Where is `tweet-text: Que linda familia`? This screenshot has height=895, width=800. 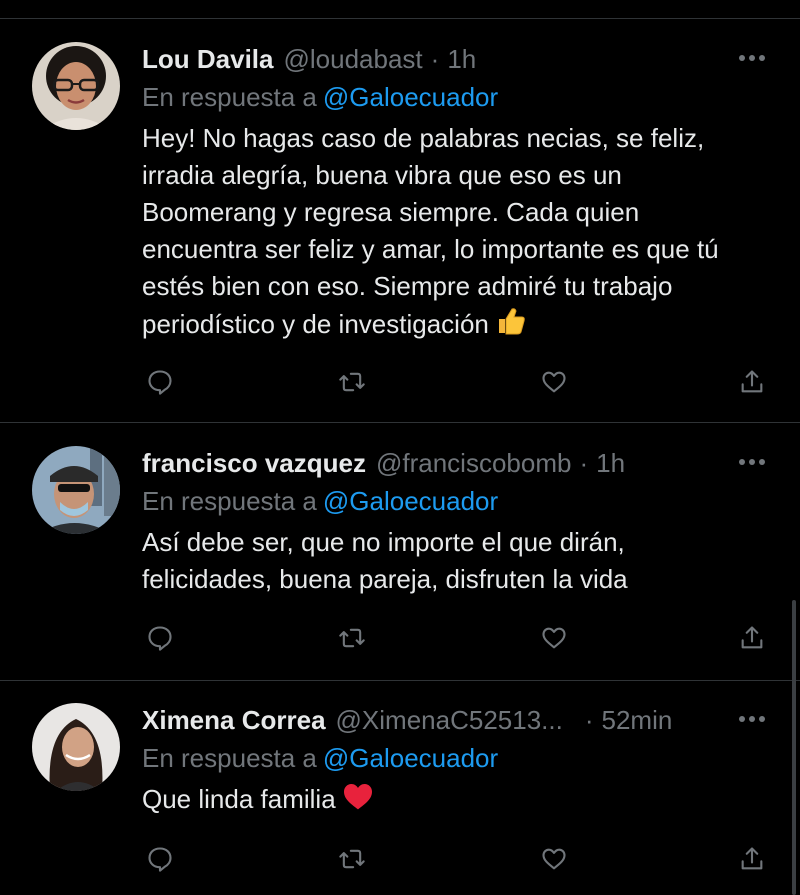
tweet-text: Que linda familia is located at coordinates (457, 801).